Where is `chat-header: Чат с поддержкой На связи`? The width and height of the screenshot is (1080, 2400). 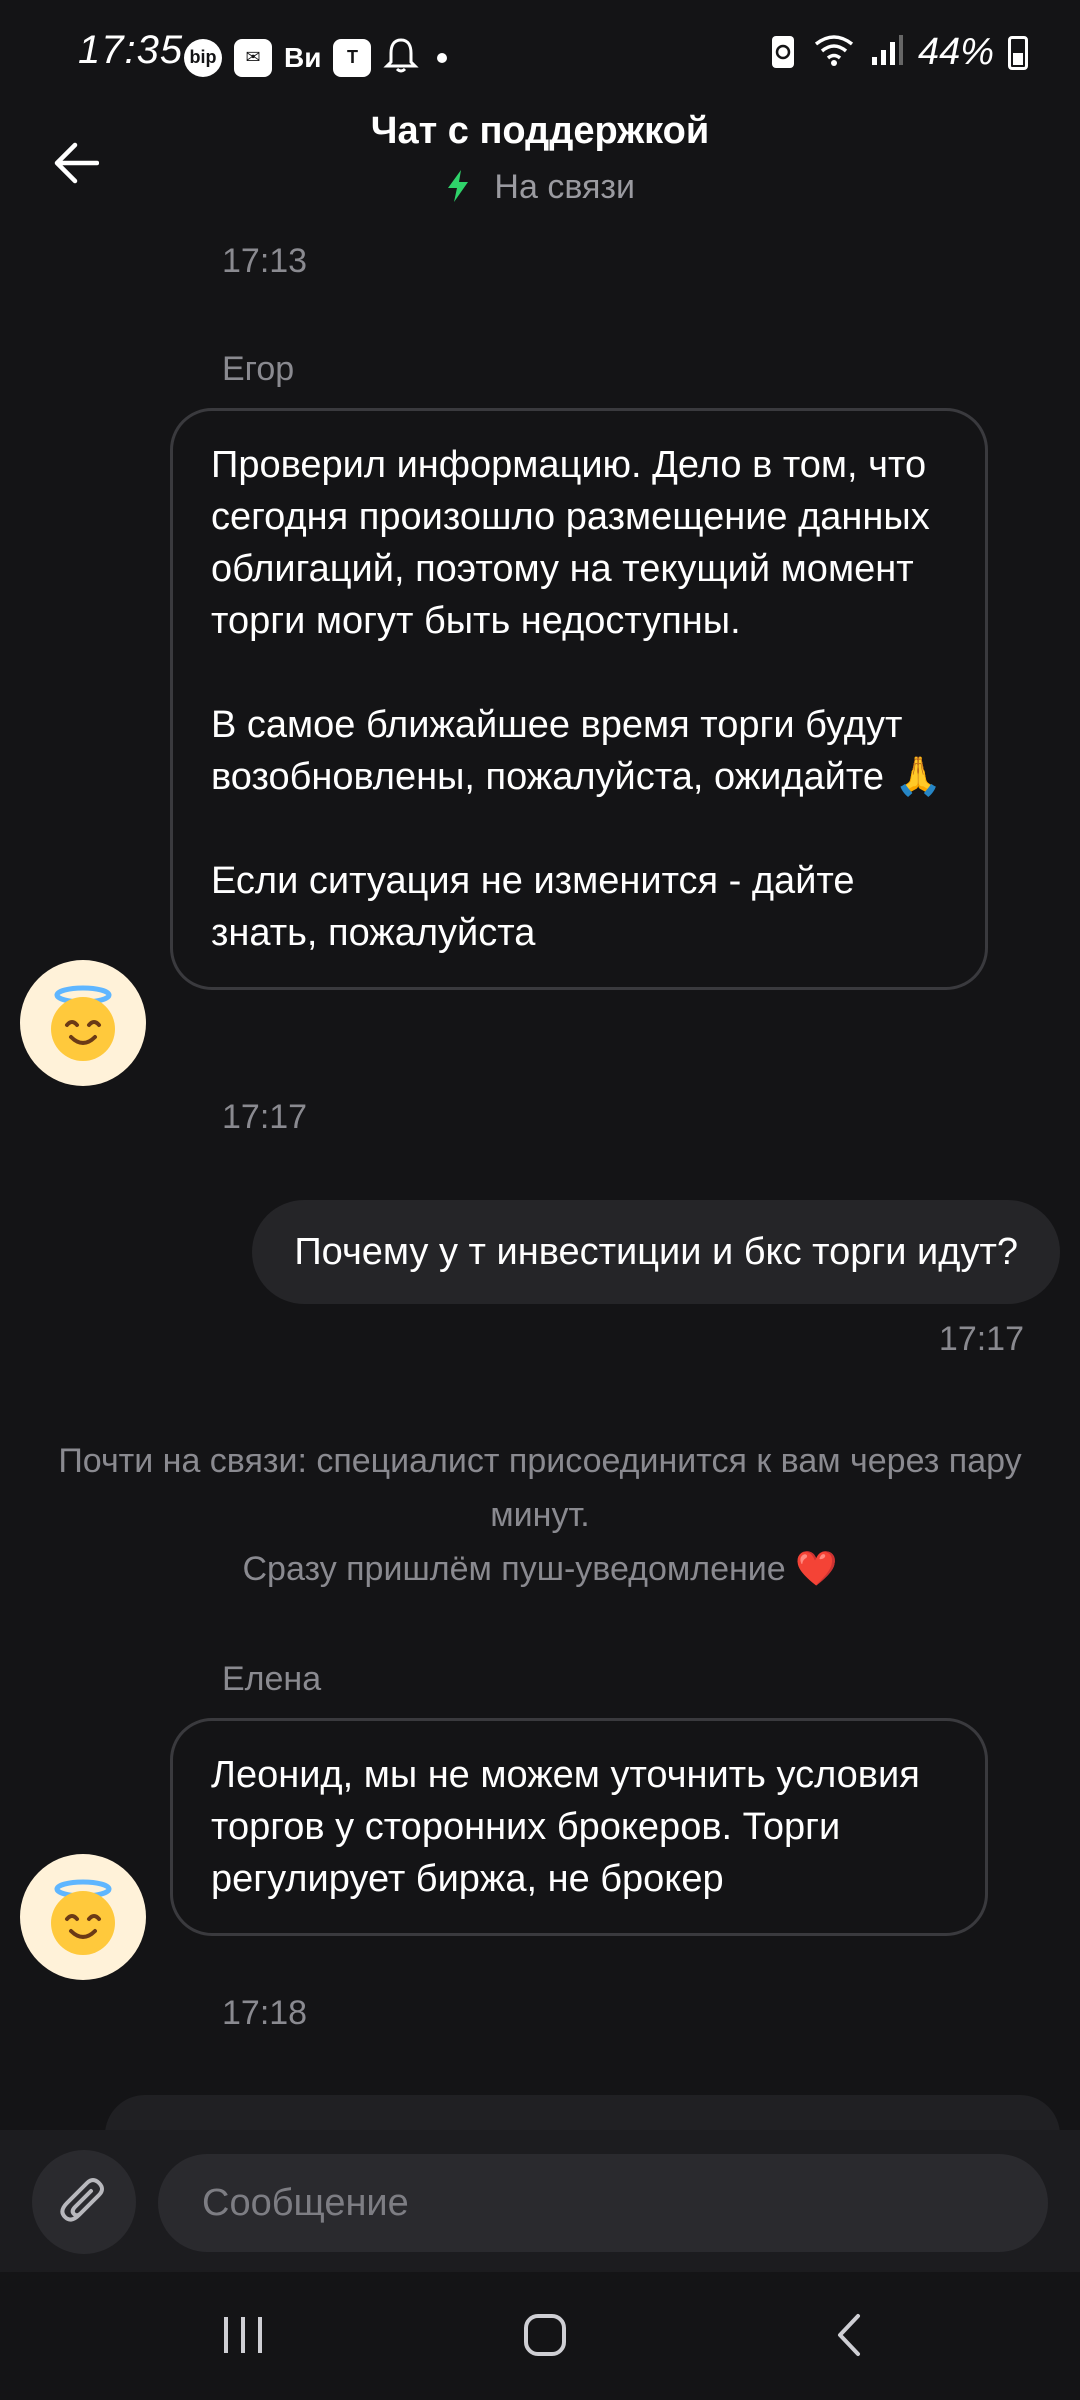
chat-header: Чат с поддержкой На связи is located at coordinates (540, 165).